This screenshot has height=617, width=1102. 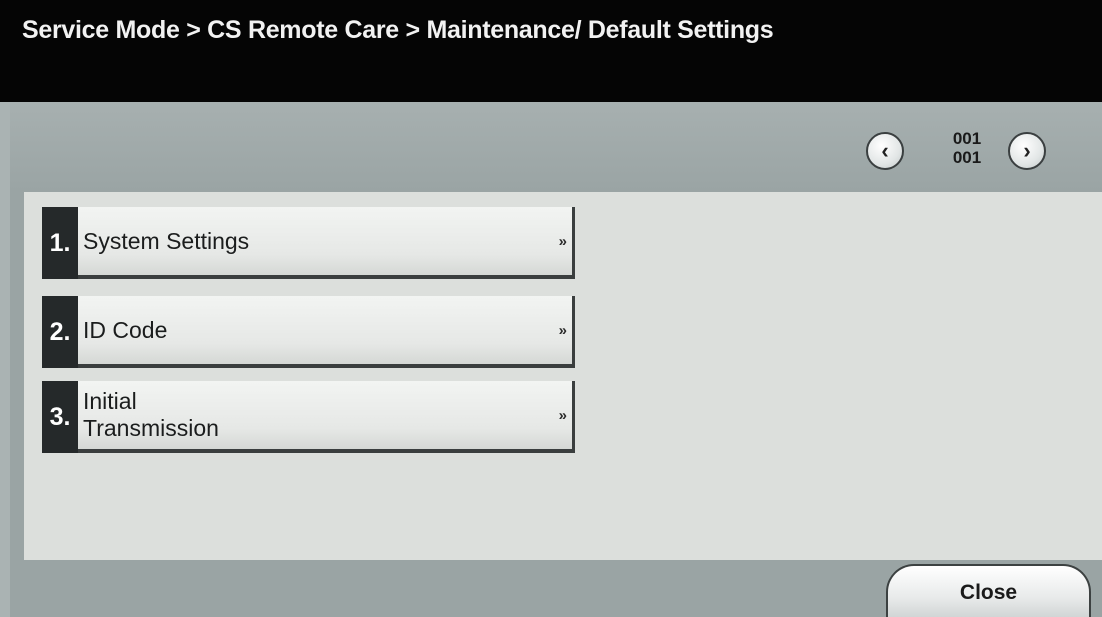 What do you see at coordinates (166, 240) in the screenshot?
I see `menu-item-label: System Settings` at bounding box center [166, 240].